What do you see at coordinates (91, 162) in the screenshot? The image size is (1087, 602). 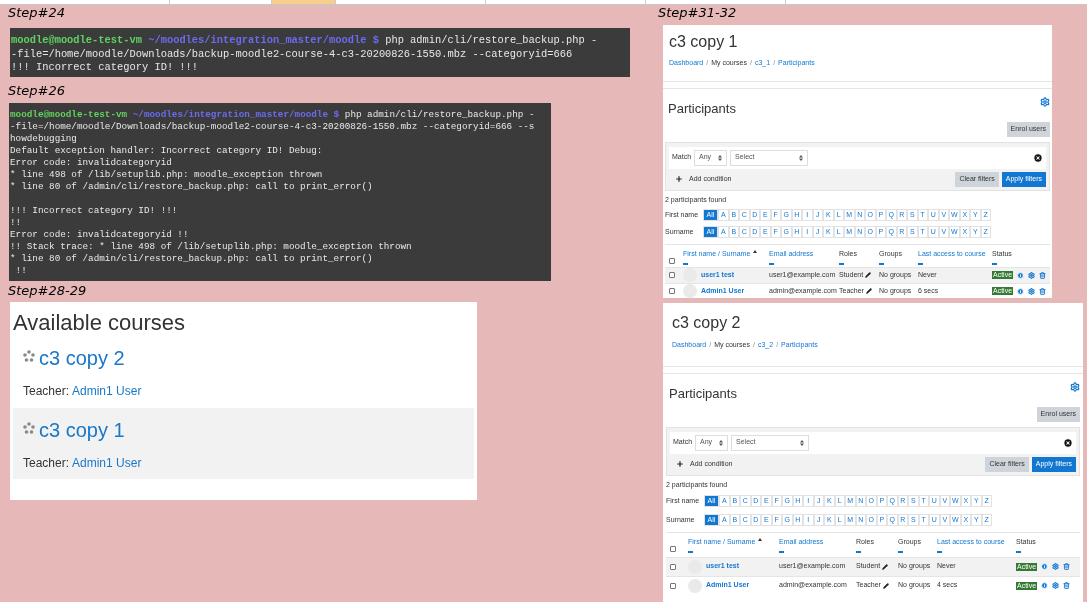 I see `terminal-line: Error code: invalidcategoryid` at bounding box center [91, 162].